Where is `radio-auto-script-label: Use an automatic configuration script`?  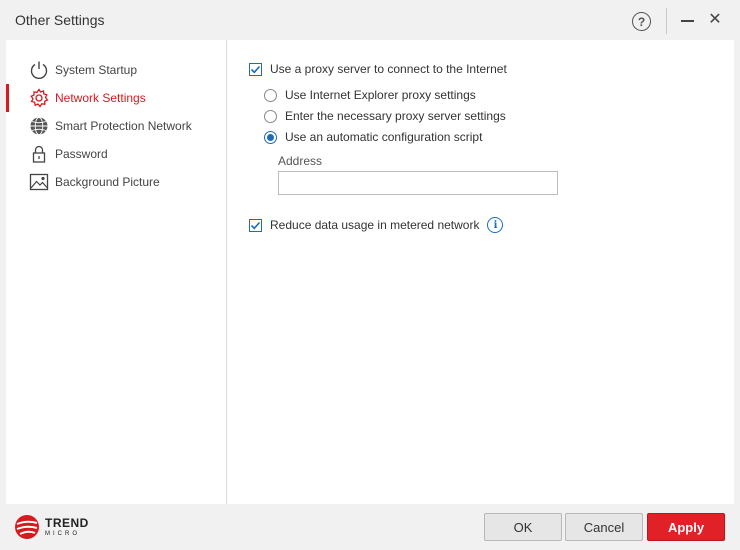 radio-auto-script-label: Use an automatic configuration script is located at coordinates (384, 137).